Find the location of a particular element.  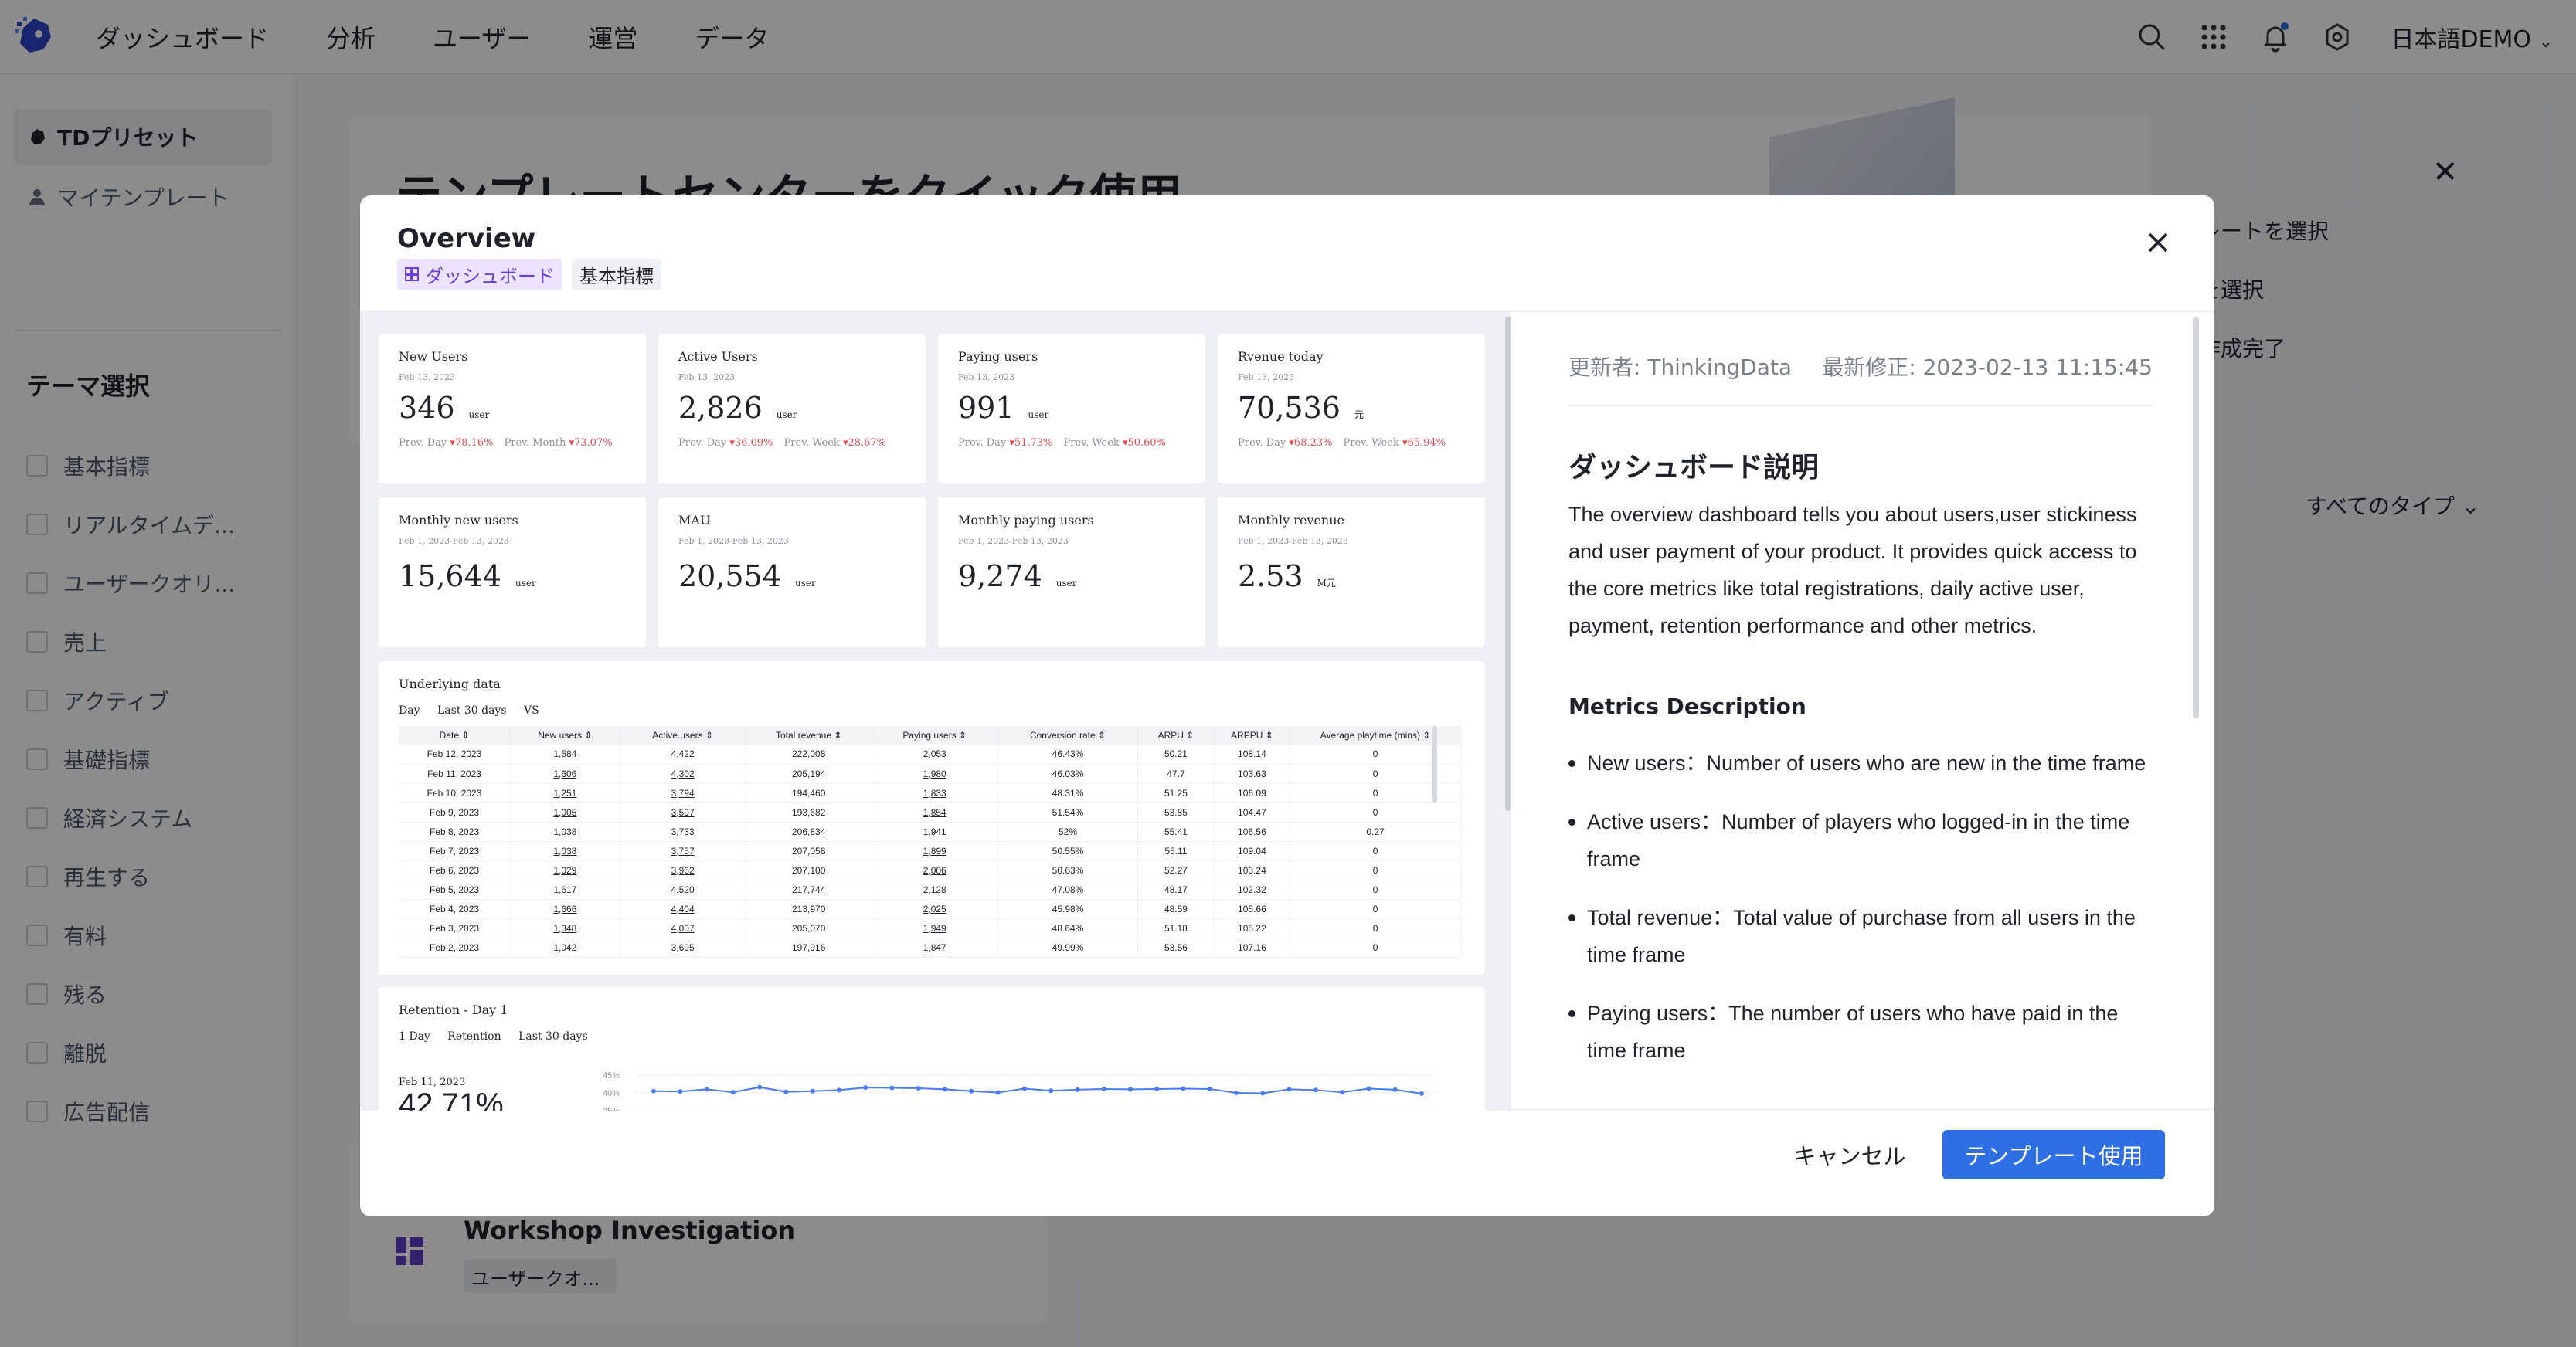

table-cell: 194,460 is located at coordinates (809, 793).